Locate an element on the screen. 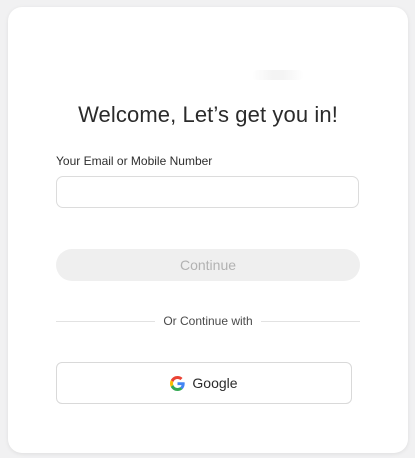 Image resolution: width=415 pixels, height=458 pixels. page-title: Welcome, Let’s get you in! is located at coordinates (208, 114).